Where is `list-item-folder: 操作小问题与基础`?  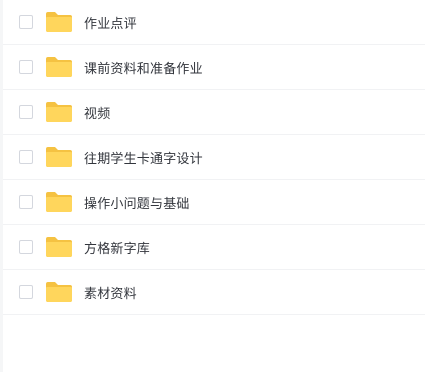
list-item-folder: 操作小问题与基础 is located at coordinates (214, 202).